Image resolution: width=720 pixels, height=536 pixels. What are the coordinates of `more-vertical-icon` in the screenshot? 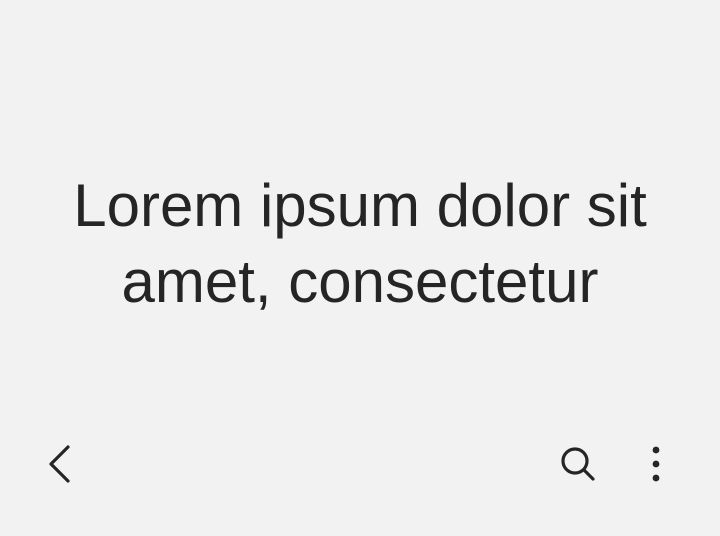 It's located at (656, 464).